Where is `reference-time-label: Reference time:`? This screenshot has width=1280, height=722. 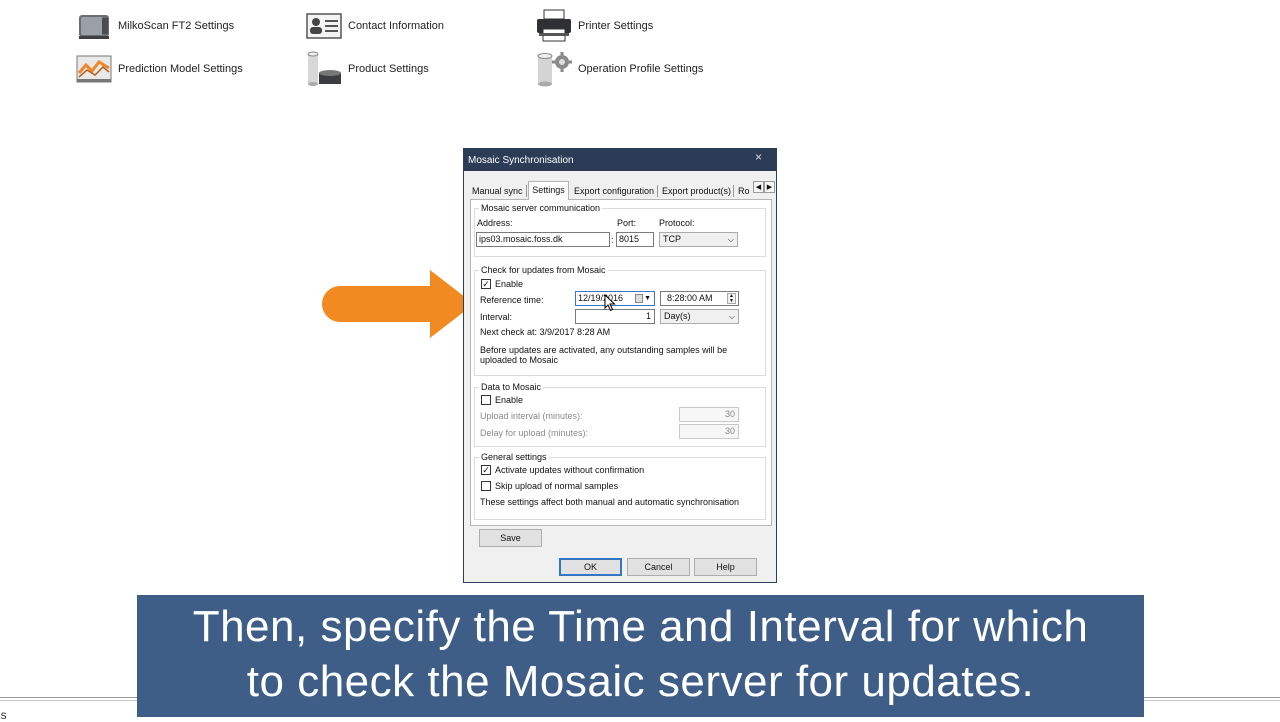 reference-time-label: Reference time: is located at coordinates (512, 300).